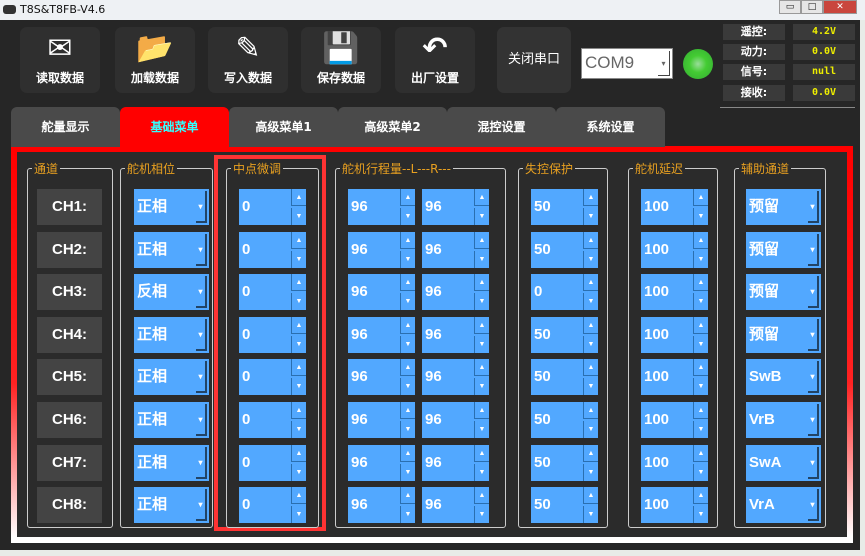 Image resolution: width=865 pixels, height=556 pixels. Describe the element at coordinates (783, 420) in the screenshot. I see `aux-channel-select: VrB ▾` at that location.